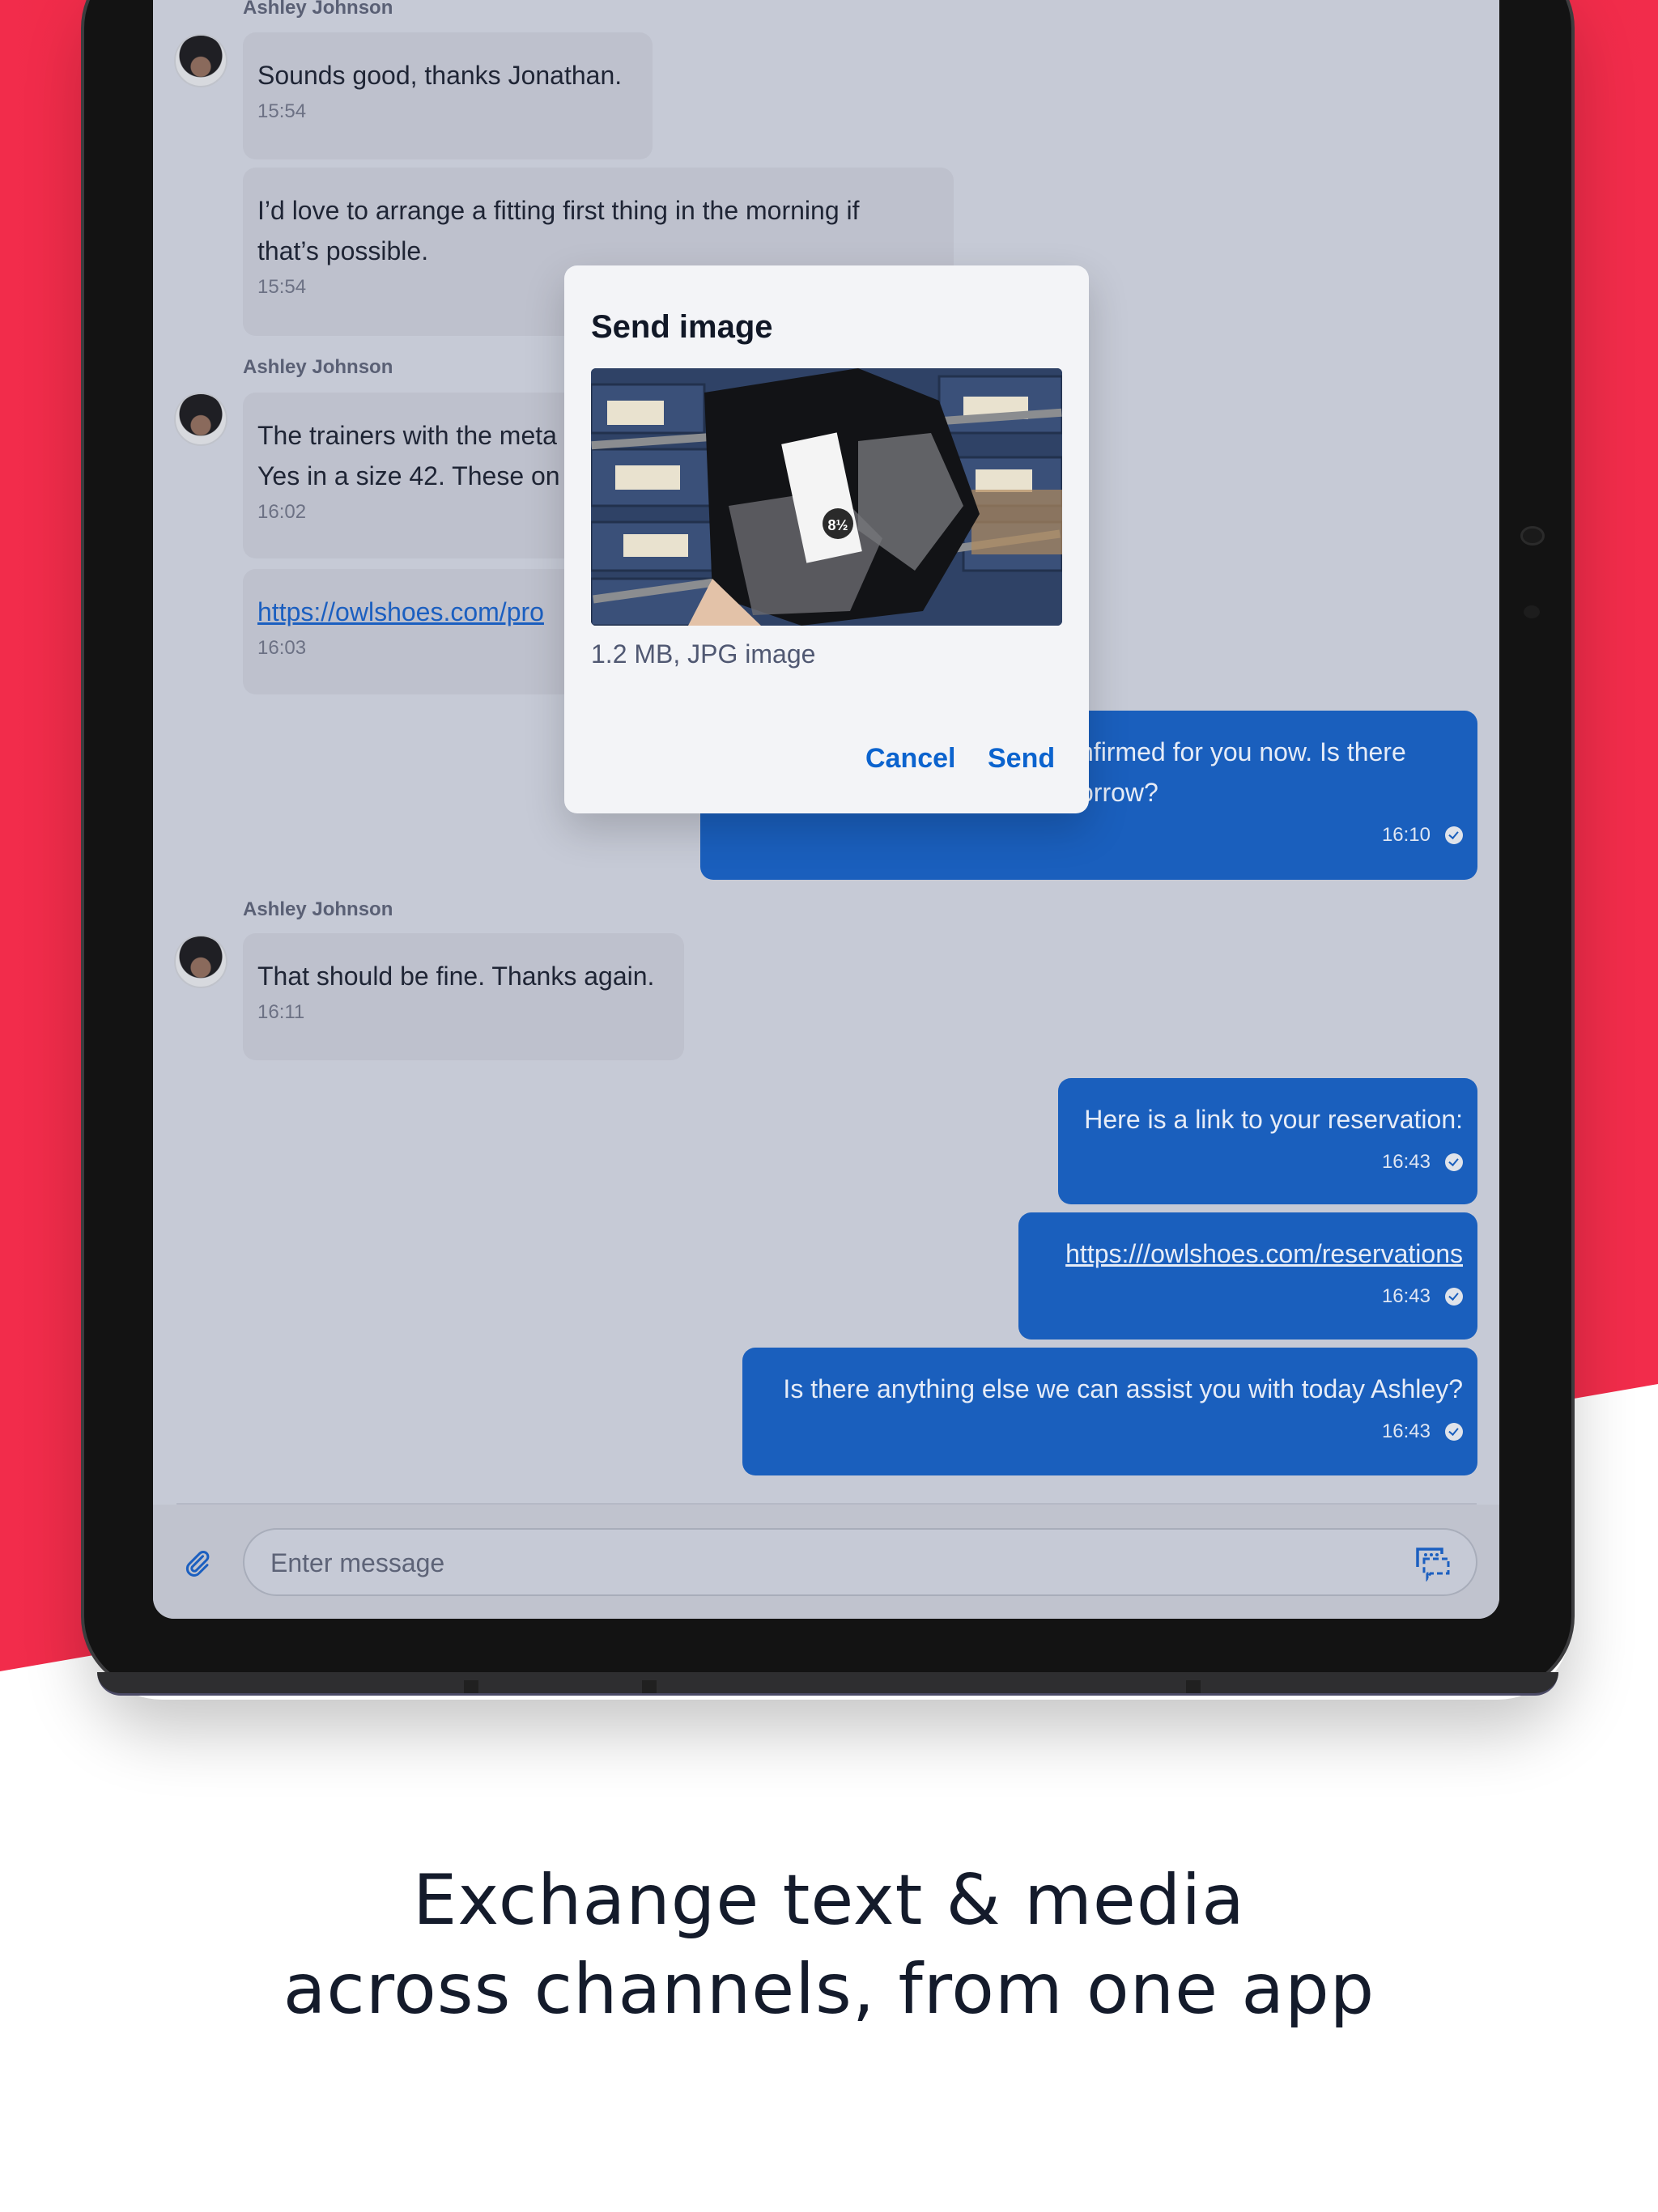  What do you see at coordinates (463, 996) in the screenshot?
I see `message-bubble-received: That should be fine. Thanks again. 16:11` at bounding box center [463, 996].